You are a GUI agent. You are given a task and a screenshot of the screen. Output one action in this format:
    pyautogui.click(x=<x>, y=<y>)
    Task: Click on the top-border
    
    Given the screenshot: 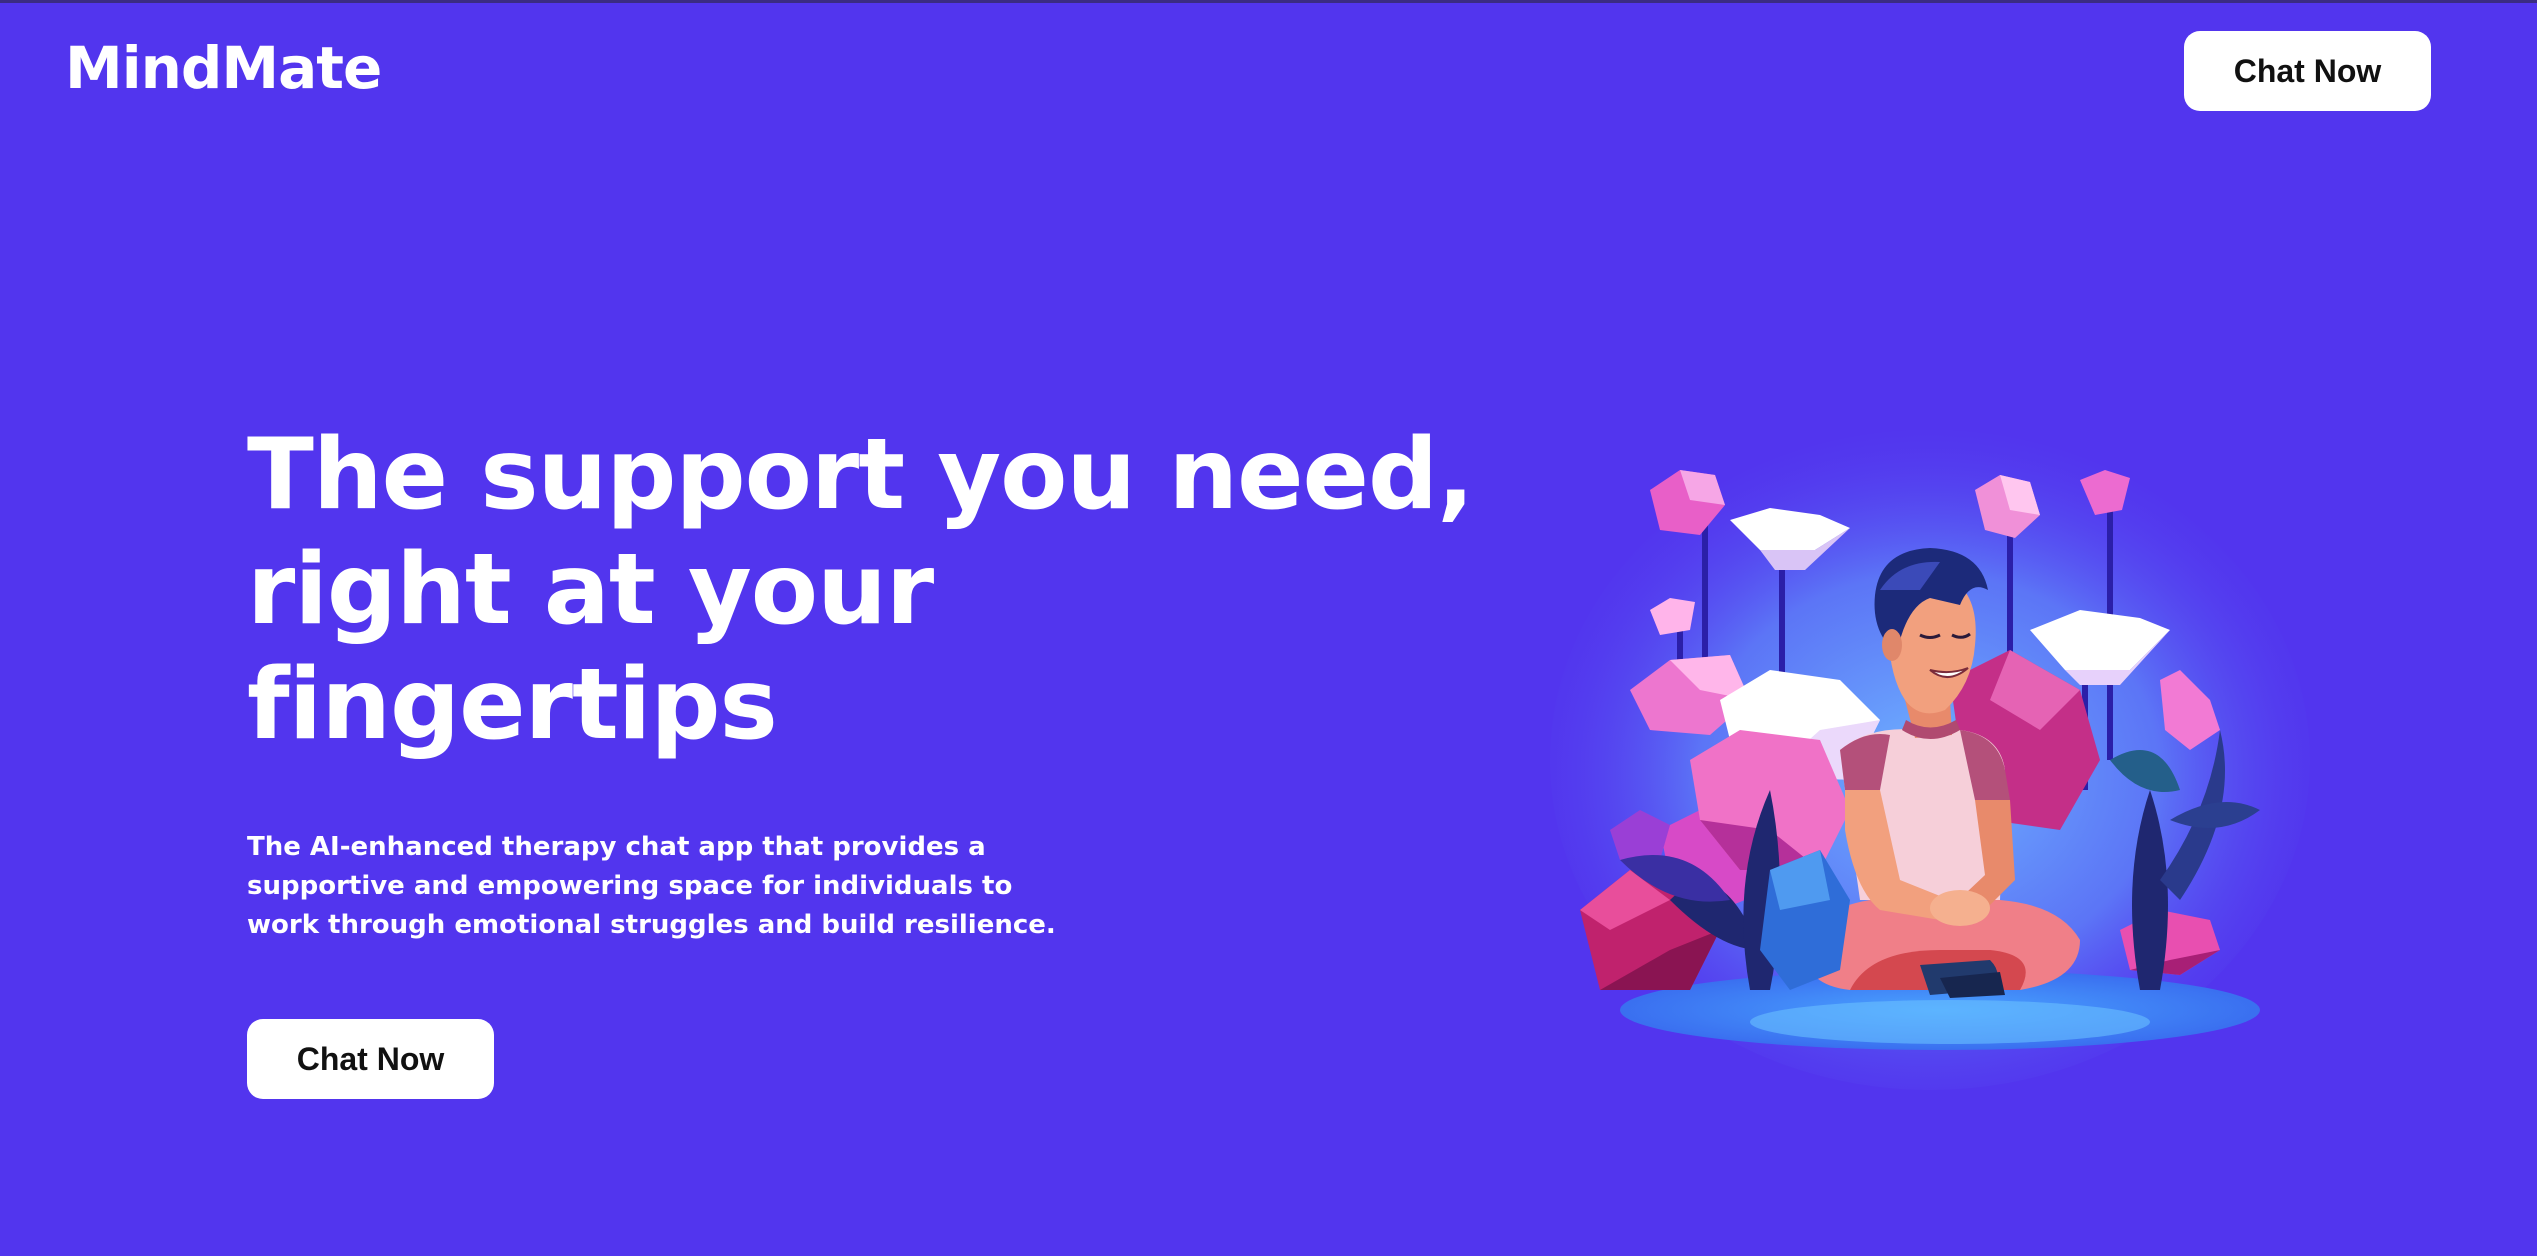 What is the action you would take?
    pyautogui.click(x=1268, y=1)
    